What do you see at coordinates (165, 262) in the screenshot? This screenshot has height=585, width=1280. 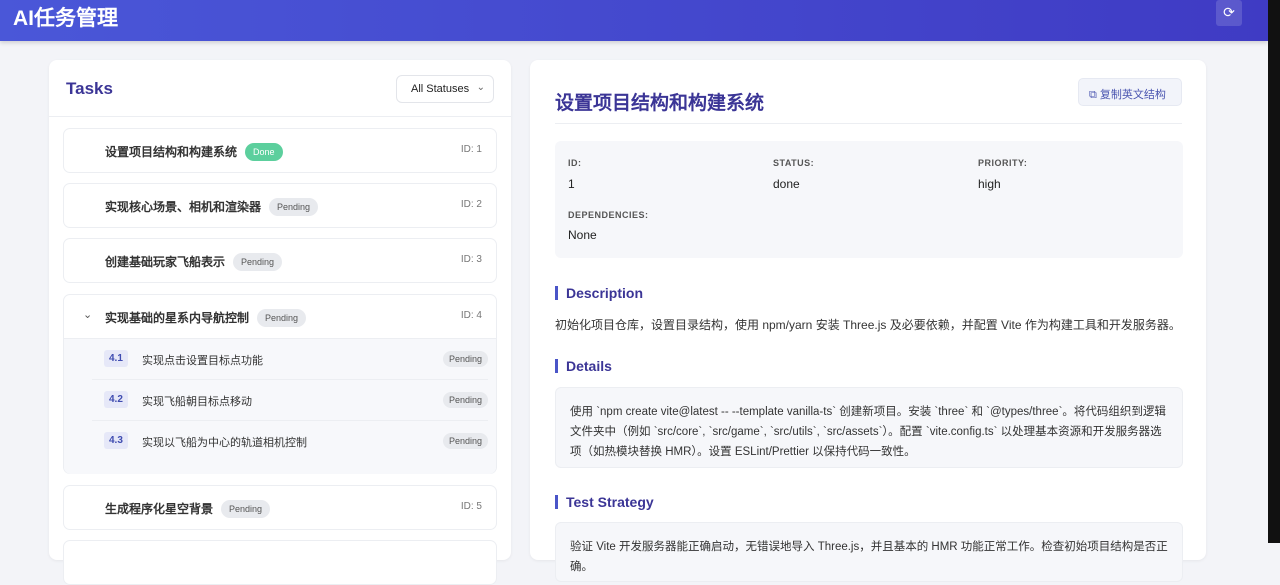 I see `task-name: 创建基础玩家飞船表示` at bounding box center [165, 262].